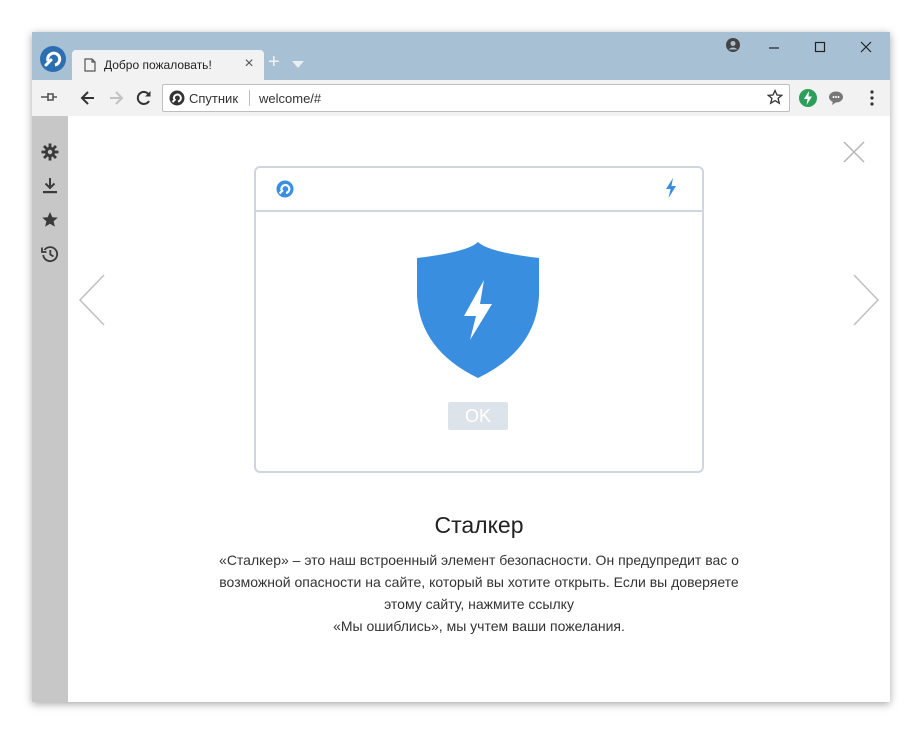 The image size is (922, 735). Describe the element at coordinates (116, 98) in the screenshot. I see `forward-arrow-icon` at that location.